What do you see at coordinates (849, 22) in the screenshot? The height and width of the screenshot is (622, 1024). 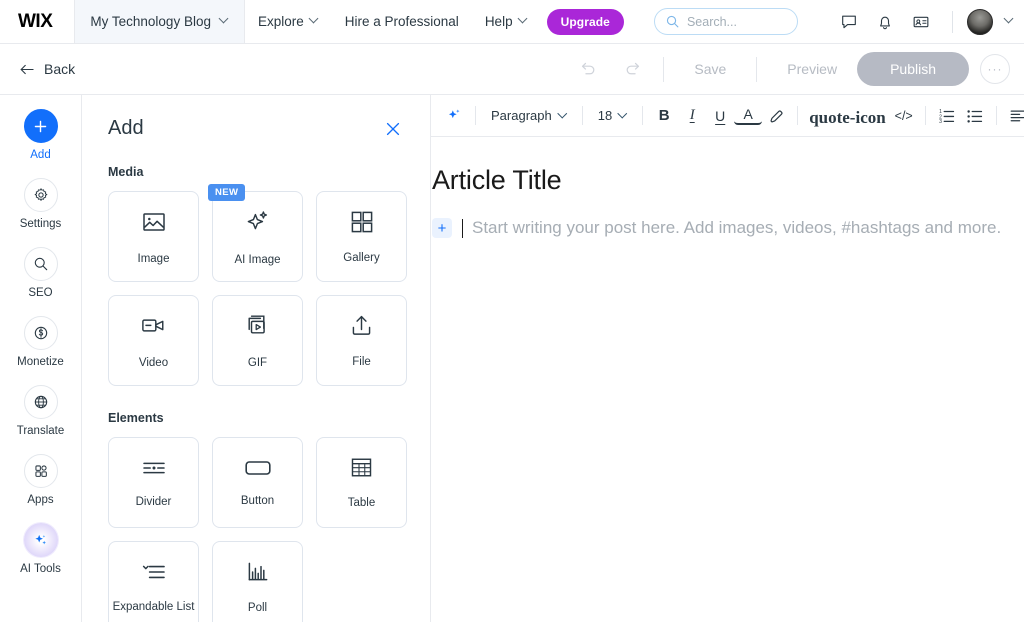 I see `chat-icon` at bounding box center [849, 22].